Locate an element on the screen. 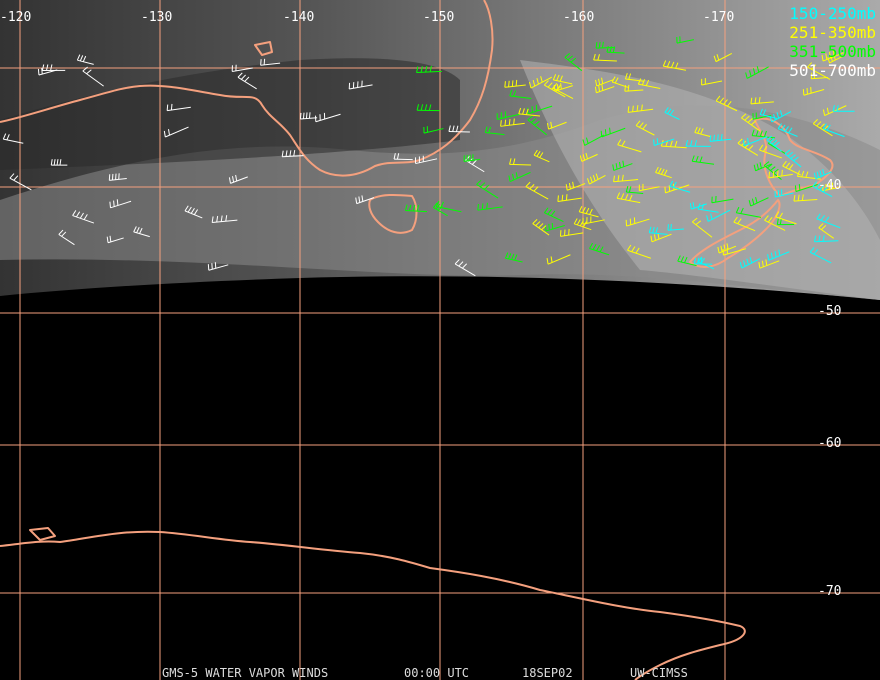  pressure-legend: 150-250mb 251-350mb 351-500mb 501-700mb is located at coordinates (832, 42).